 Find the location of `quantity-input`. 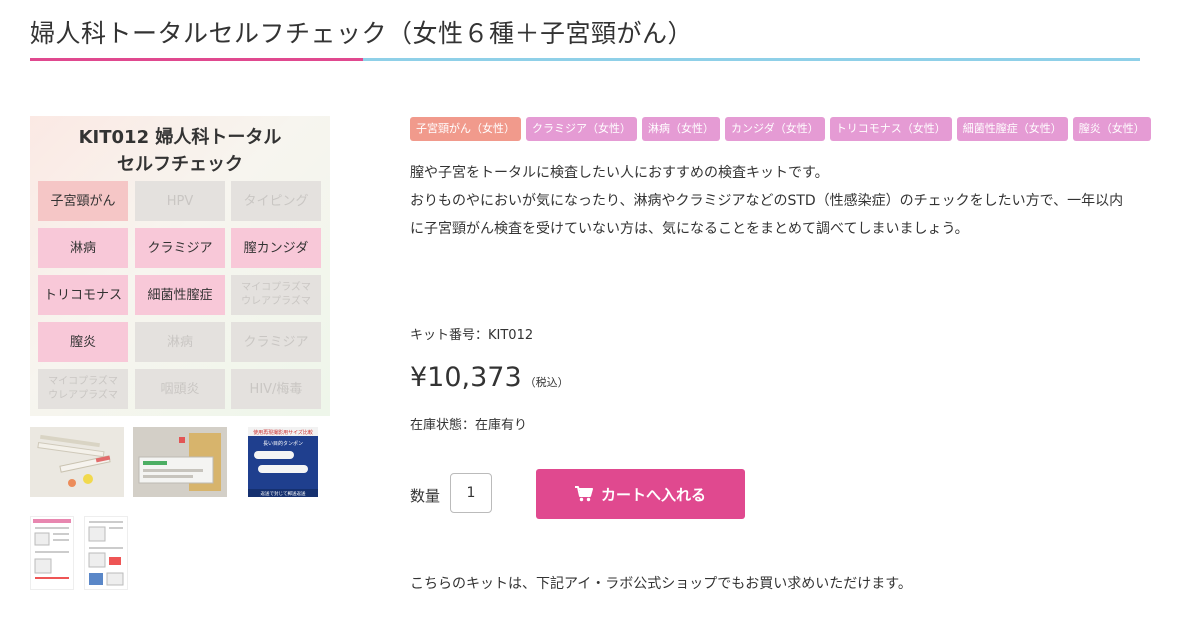

quantity-input is located at coordinates (471, 493).